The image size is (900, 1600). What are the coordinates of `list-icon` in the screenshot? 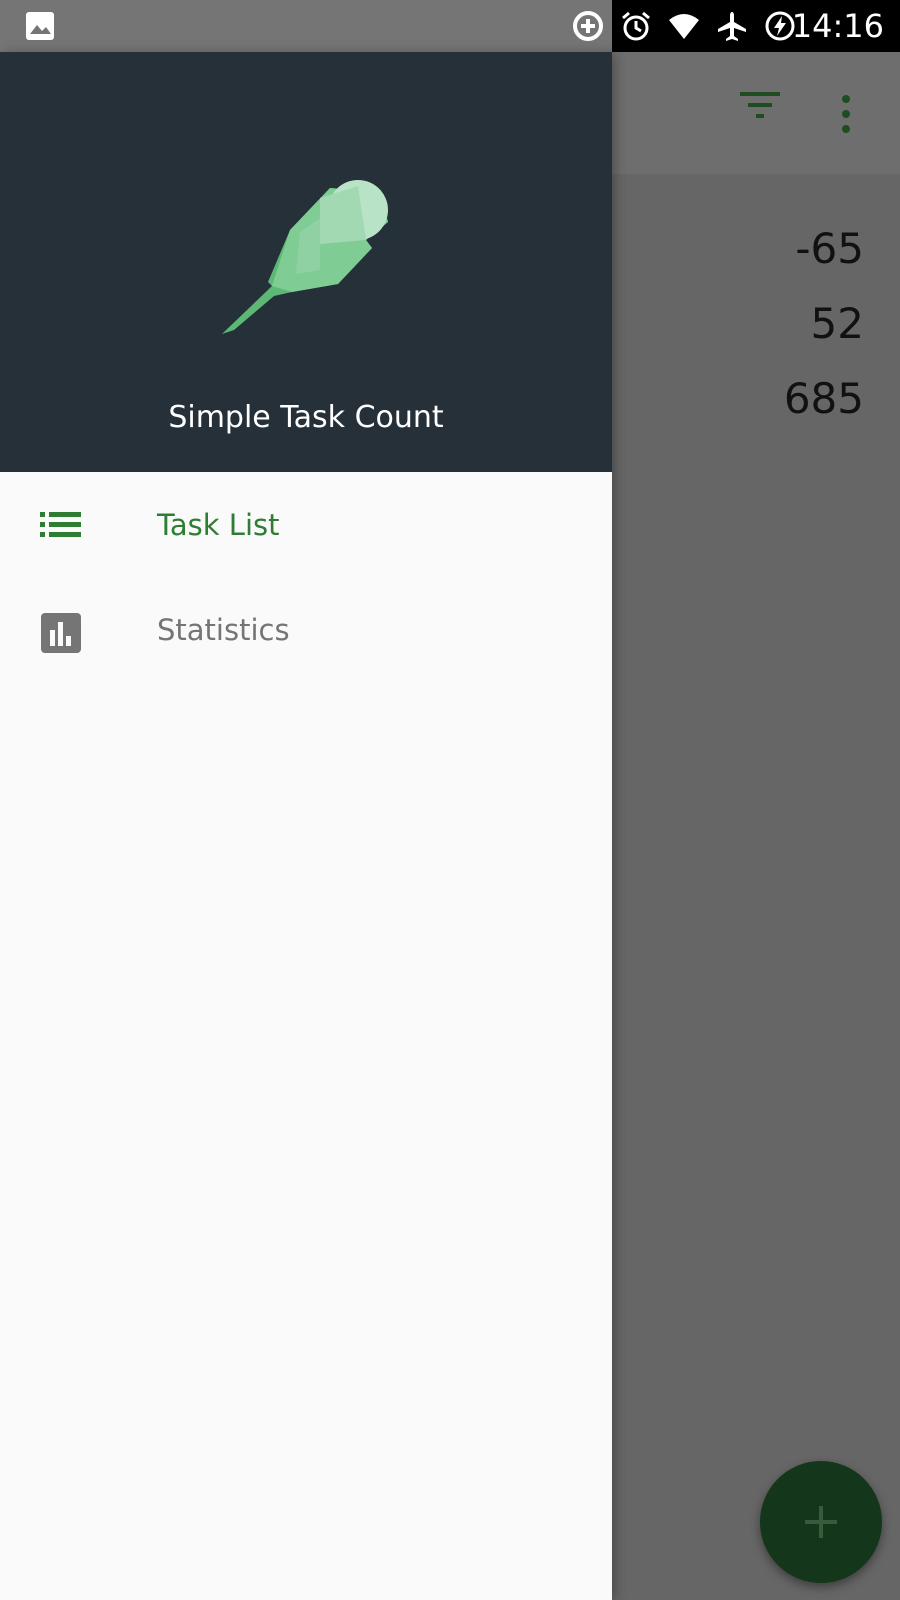 It's located at (60, 524).